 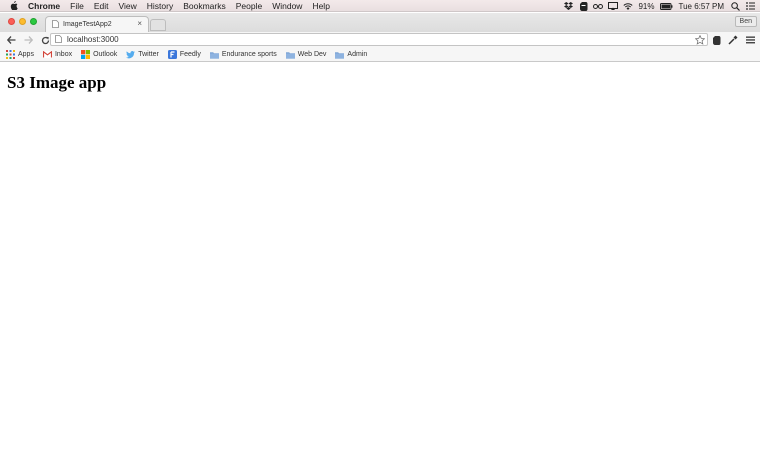 I want to click on airplay-icon, so click(x=613, y=6).